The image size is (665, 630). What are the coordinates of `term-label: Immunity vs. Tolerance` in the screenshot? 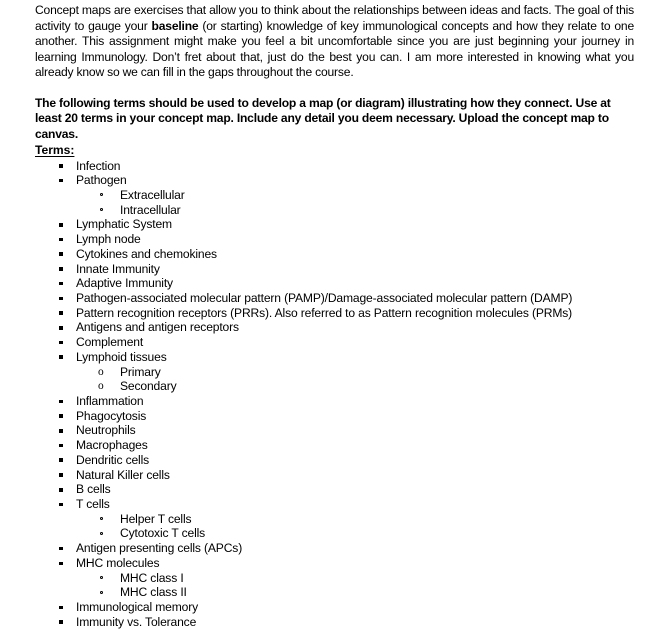 It's located at (136, 621).